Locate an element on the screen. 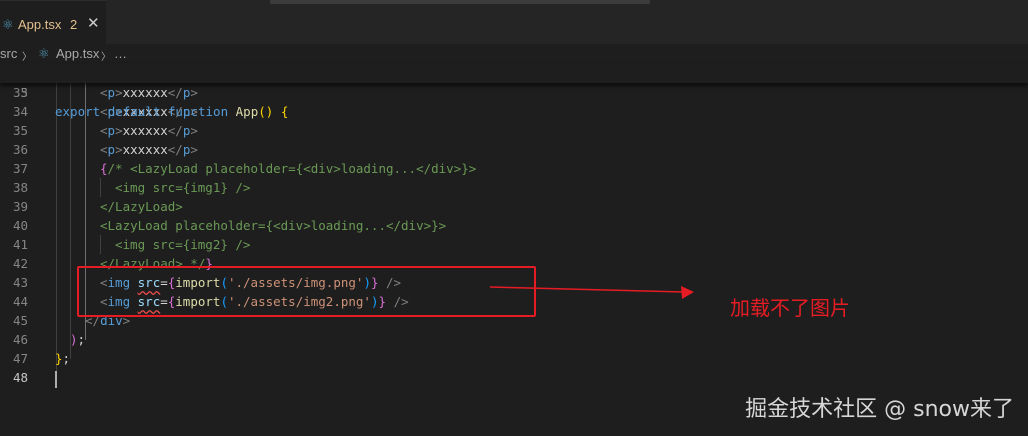 This screenshot has width=1028, height=436. watermark: 掘金技术社区 @ snow来了 is located at coordinates (879, 409).